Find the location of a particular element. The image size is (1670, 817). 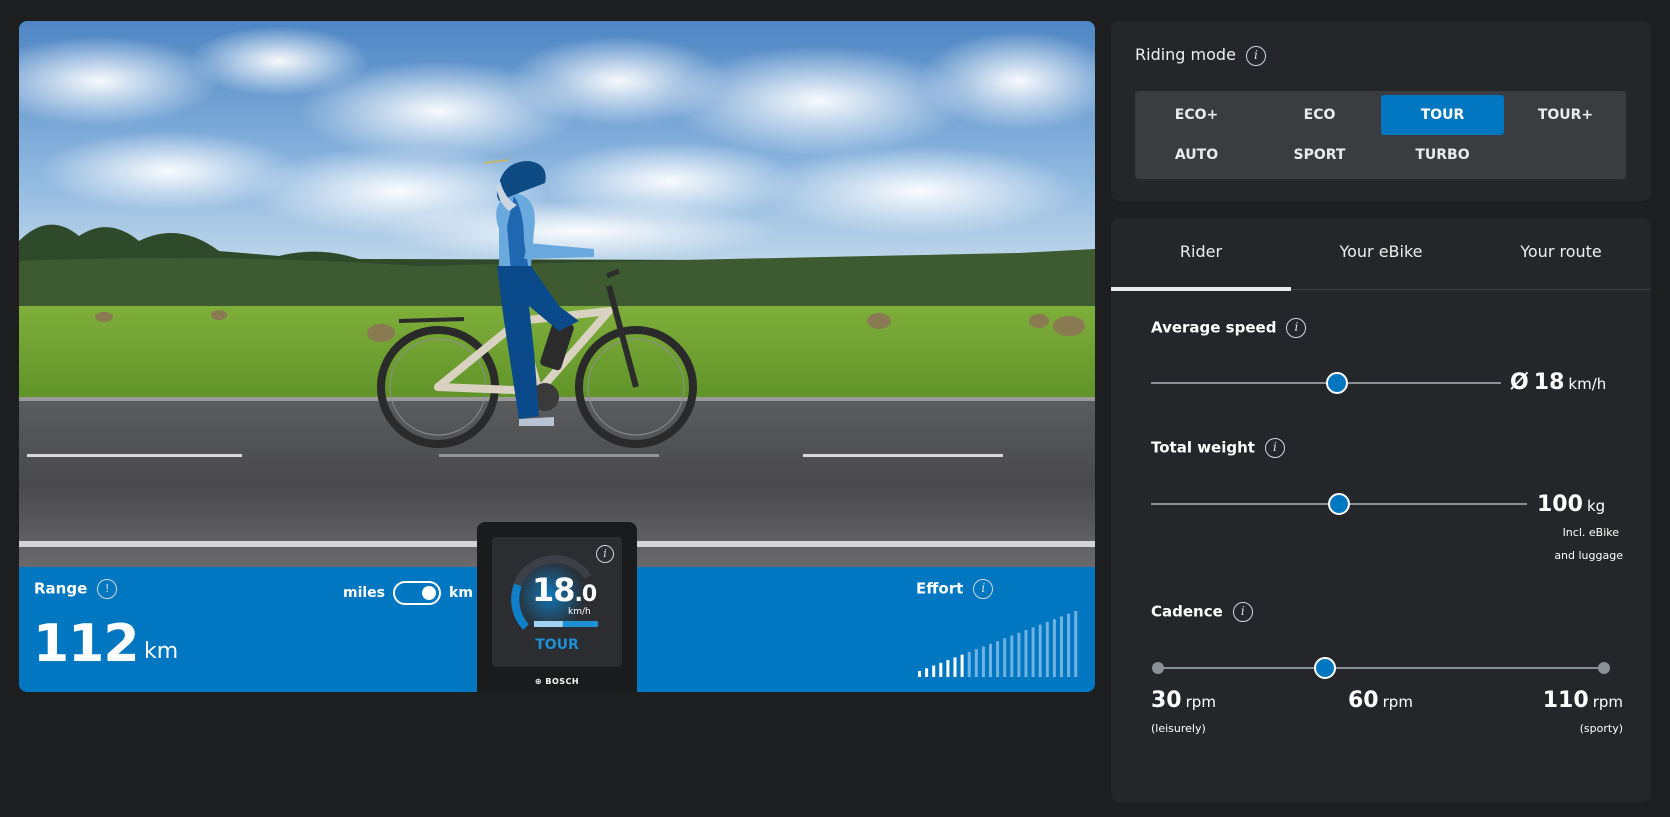

display-screen: 18.0 km/h TOUR i is located at coordinates (557, 602).